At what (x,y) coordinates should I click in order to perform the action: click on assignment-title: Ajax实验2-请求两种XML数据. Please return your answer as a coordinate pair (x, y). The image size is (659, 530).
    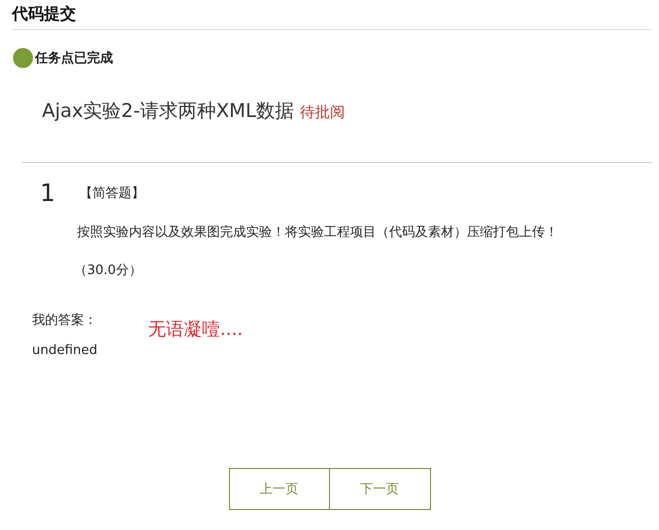
    Looking at the image, I should click on (168, 111).